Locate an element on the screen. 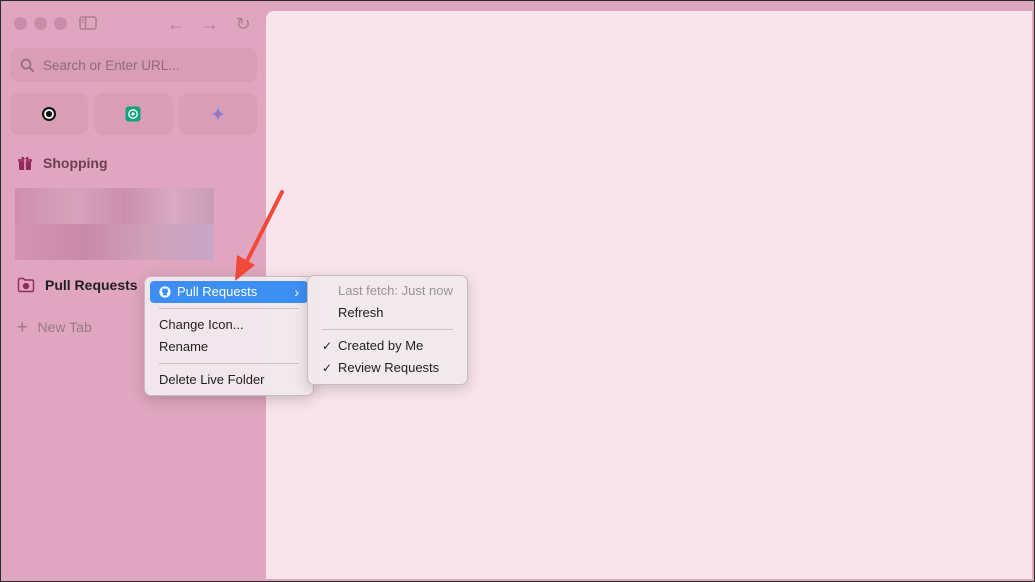 This screenshot has width=1035, height=582. sidebar-item-pull-requests: Pull Requests is located at coordinates (77, 285).